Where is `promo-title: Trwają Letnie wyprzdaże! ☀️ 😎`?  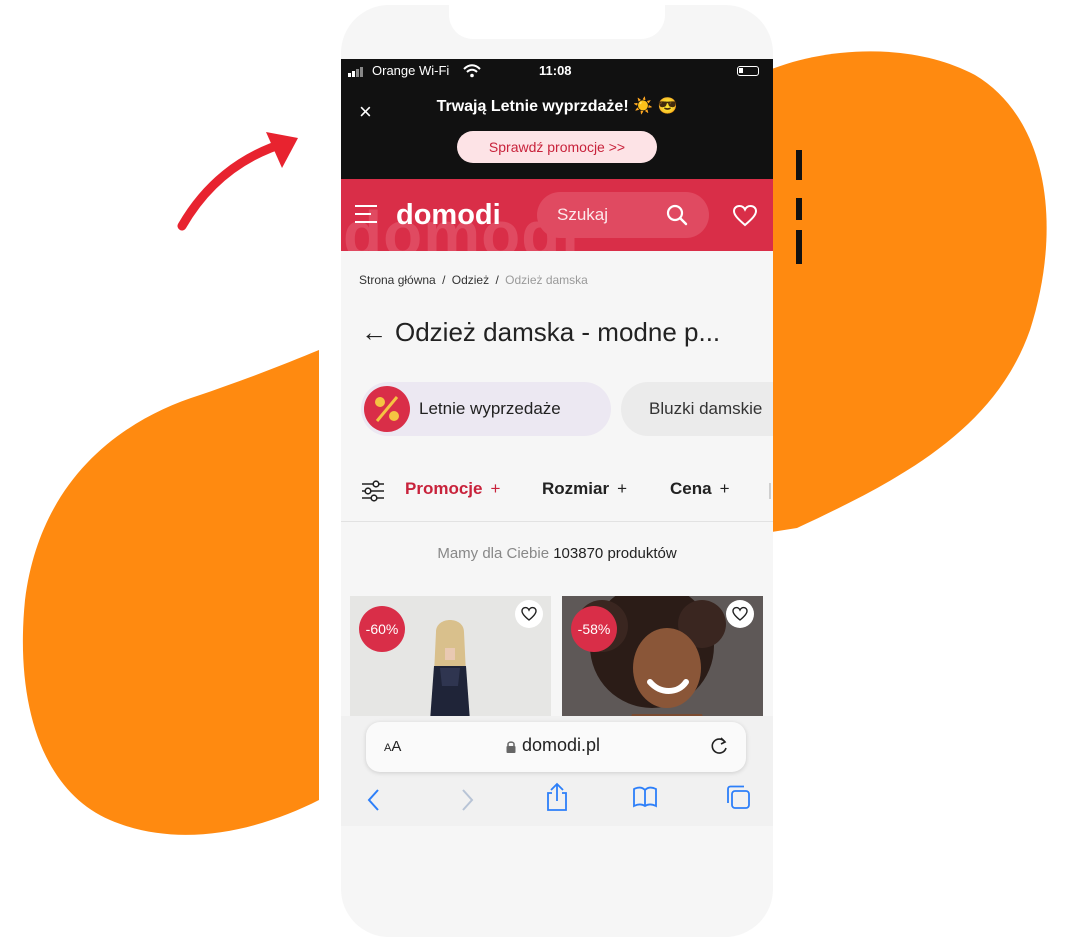 promo-title: Trwają Letnie wyprzdaże! ☀️ 😎 is located at coordinates (557, 106).